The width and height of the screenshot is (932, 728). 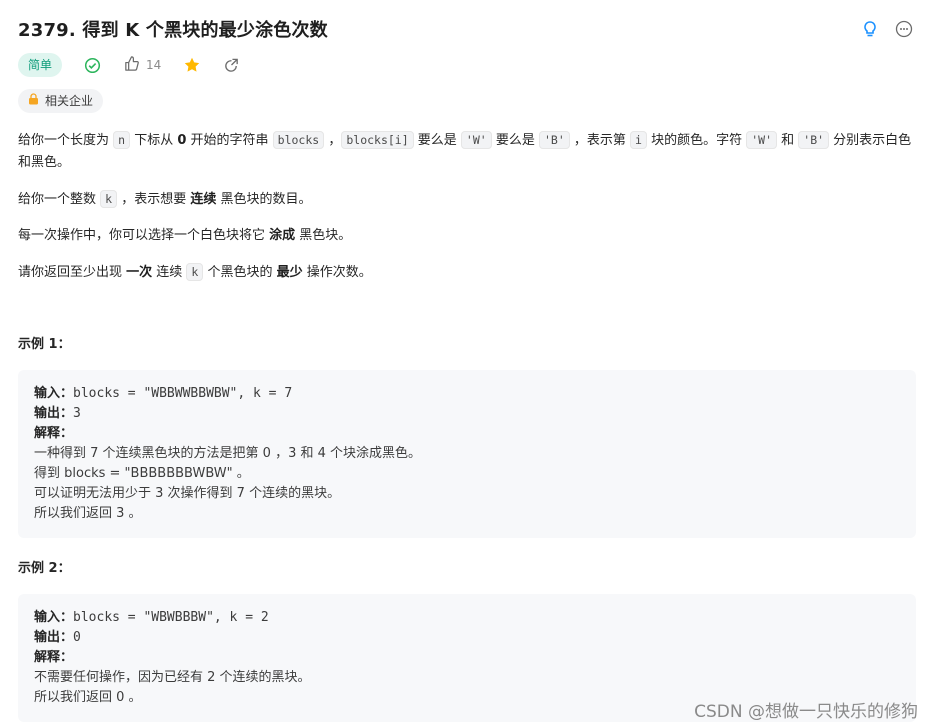 What do you see at coordinates (904, 29) in the screenshot?
I see `more-icon` at bounding box center [904, 29].